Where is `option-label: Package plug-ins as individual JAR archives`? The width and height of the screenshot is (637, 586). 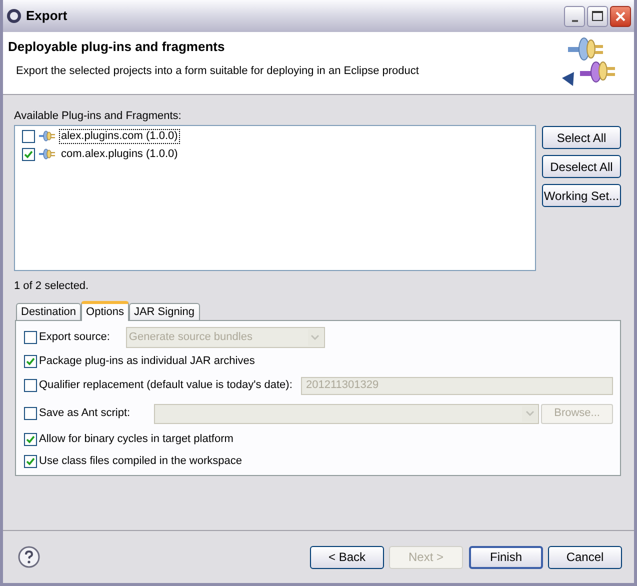 option-label: Package plug-ins as individual JAR archives is located at coordinates (147, 362).